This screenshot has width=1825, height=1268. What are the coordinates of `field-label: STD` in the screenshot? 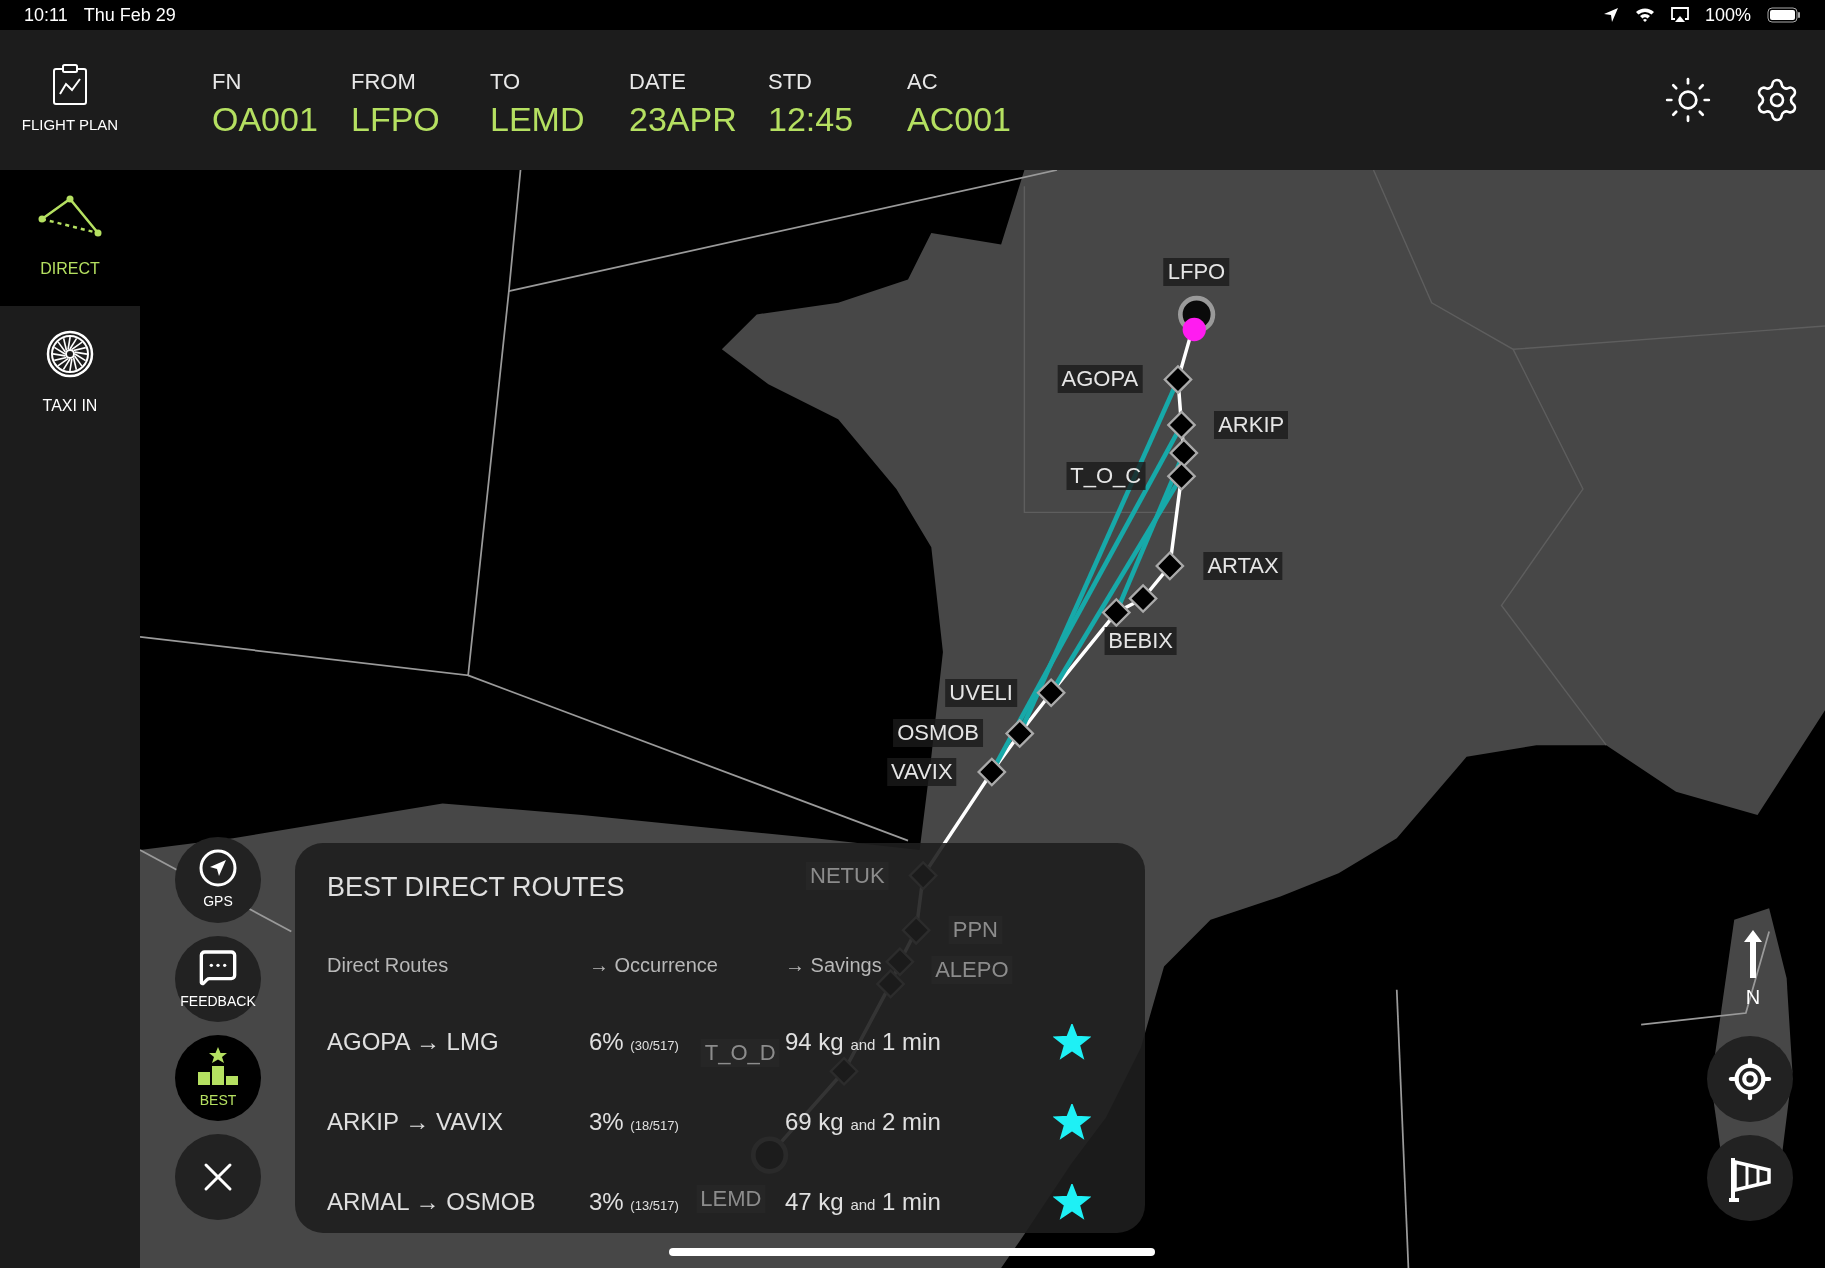 It's located at (790, 81).